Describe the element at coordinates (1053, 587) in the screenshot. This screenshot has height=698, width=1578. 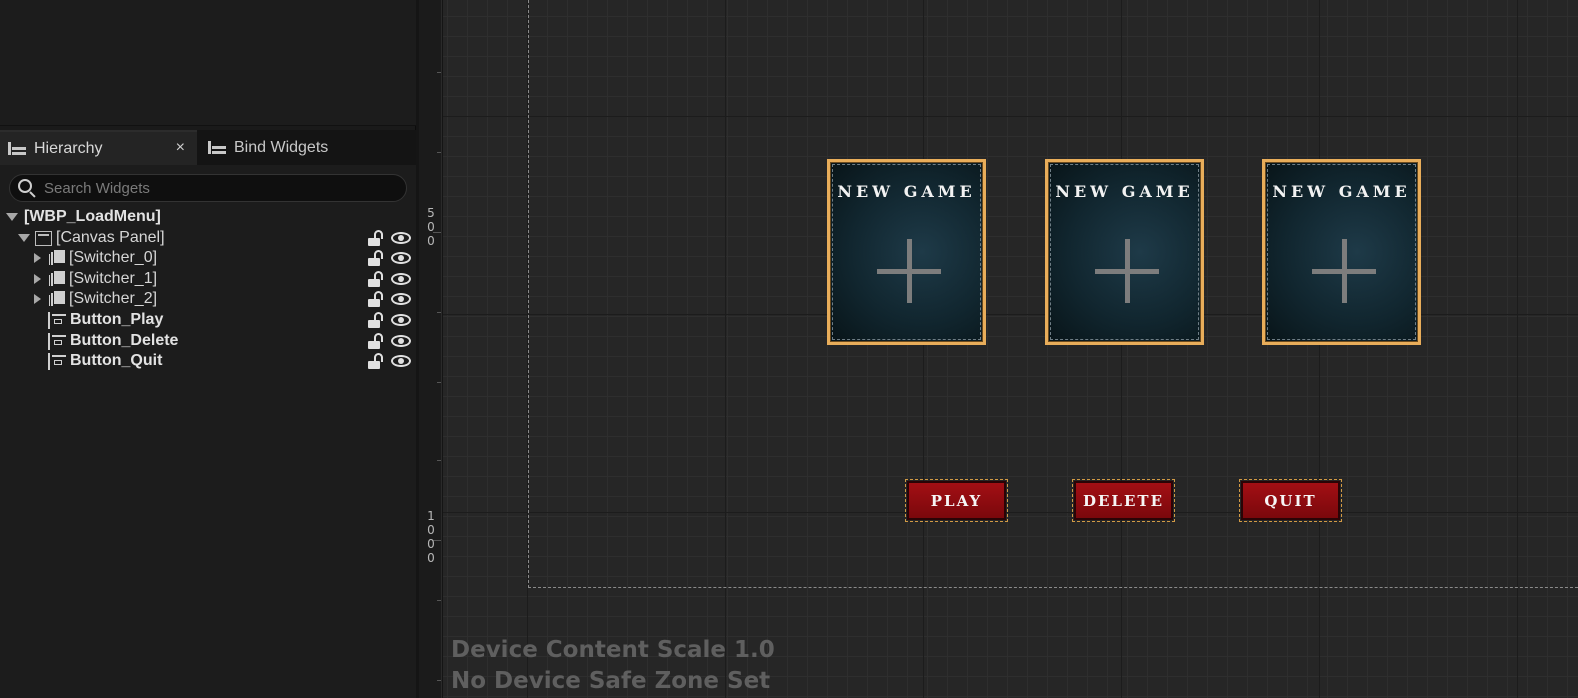
I see `safe-zone-guide-horizontal` at that location.